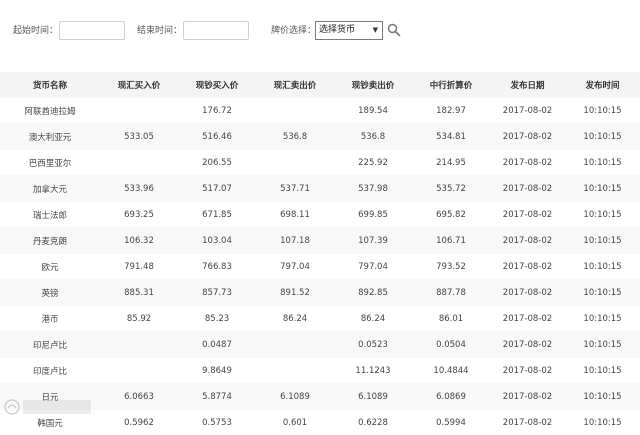 Image resolution: width=640 pixels, height=435 pixels. I want to click on cell-boc-rate: 6.0869, so click(451, 397).